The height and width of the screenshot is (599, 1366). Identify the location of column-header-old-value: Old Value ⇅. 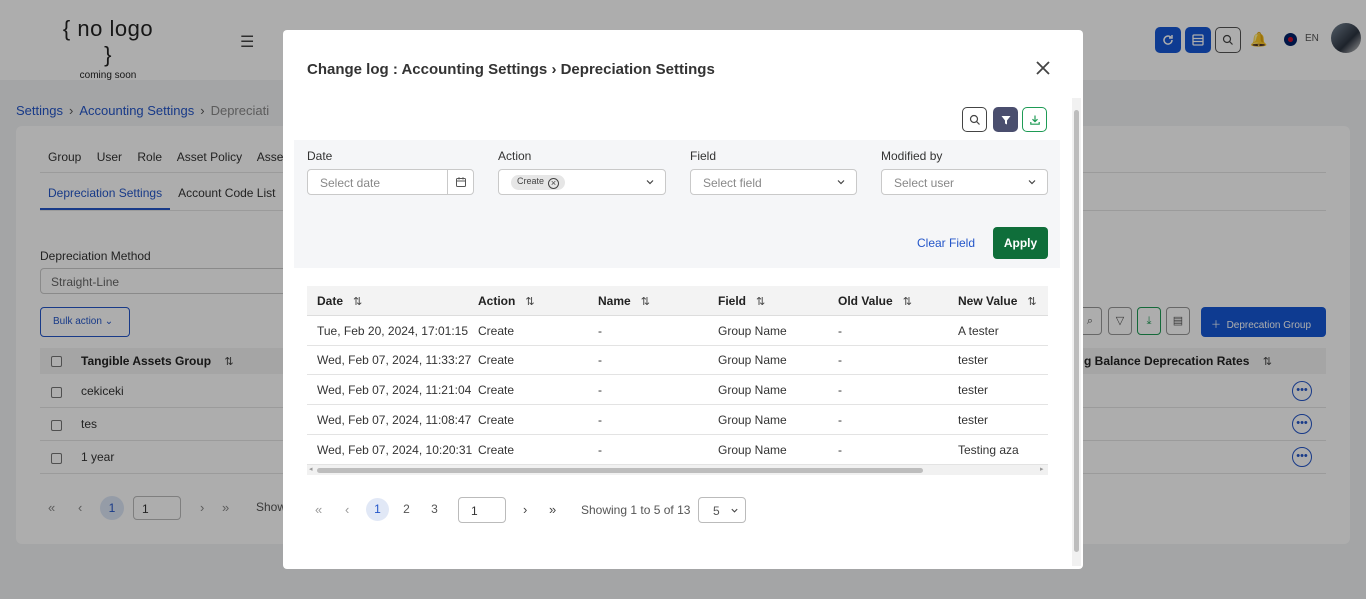
(875, 301).